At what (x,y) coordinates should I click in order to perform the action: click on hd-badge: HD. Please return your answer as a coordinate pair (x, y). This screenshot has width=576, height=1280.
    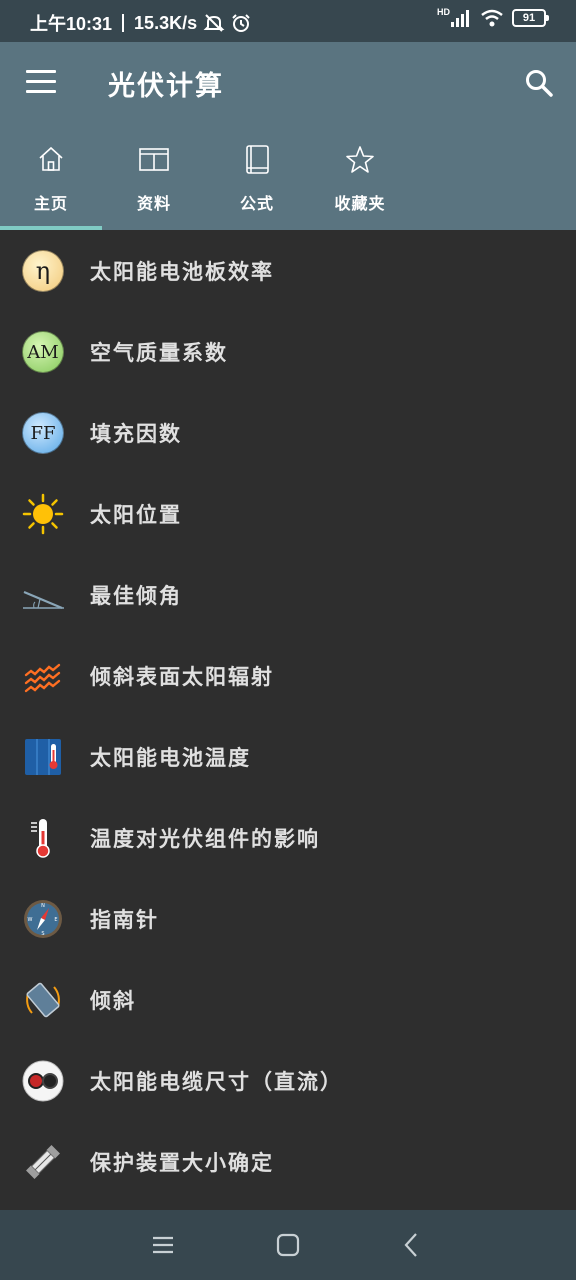
    Looking at the image, I should click on (443, 12).